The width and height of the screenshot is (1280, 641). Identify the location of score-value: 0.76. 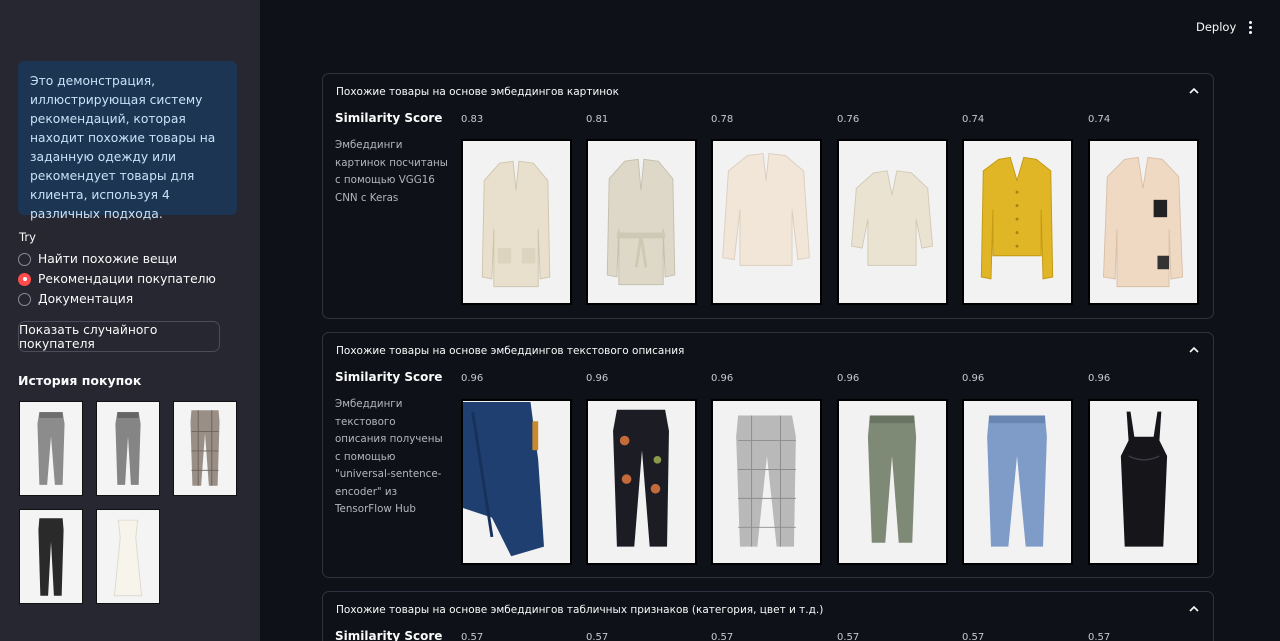
(848, 119).